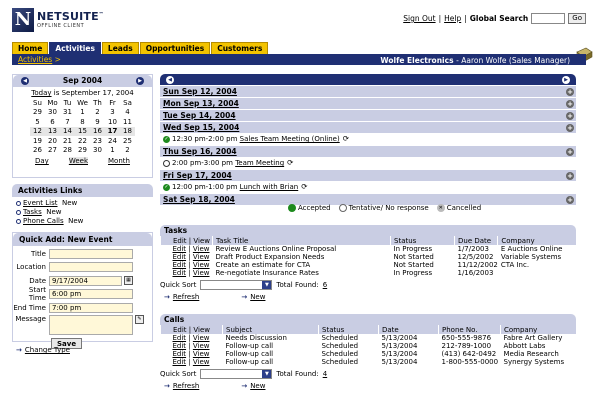 The image size is (600, 411). I want to click on new-event-link: New, so click(69, 203).